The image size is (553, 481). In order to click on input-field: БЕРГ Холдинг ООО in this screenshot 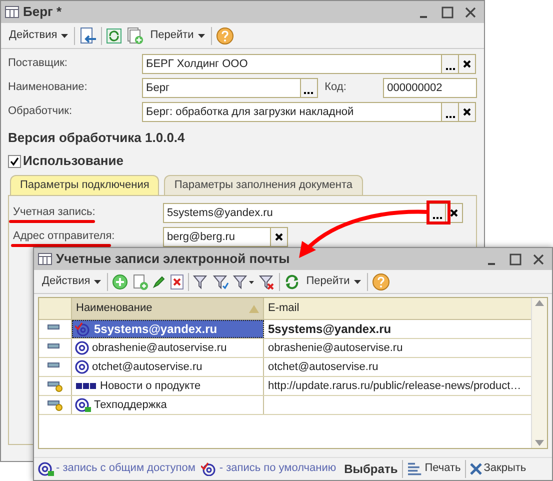, I will do `click(309, 64)`.